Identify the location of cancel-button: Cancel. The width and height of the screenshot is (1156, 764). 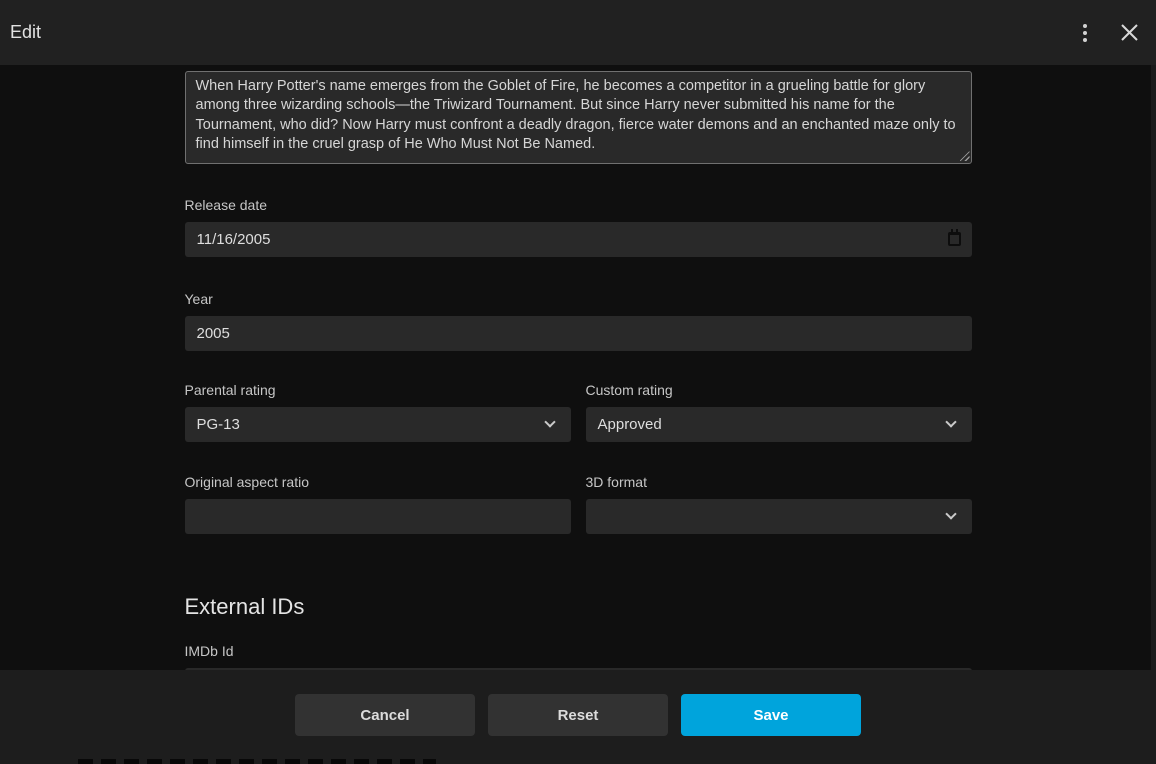
(385, 715).